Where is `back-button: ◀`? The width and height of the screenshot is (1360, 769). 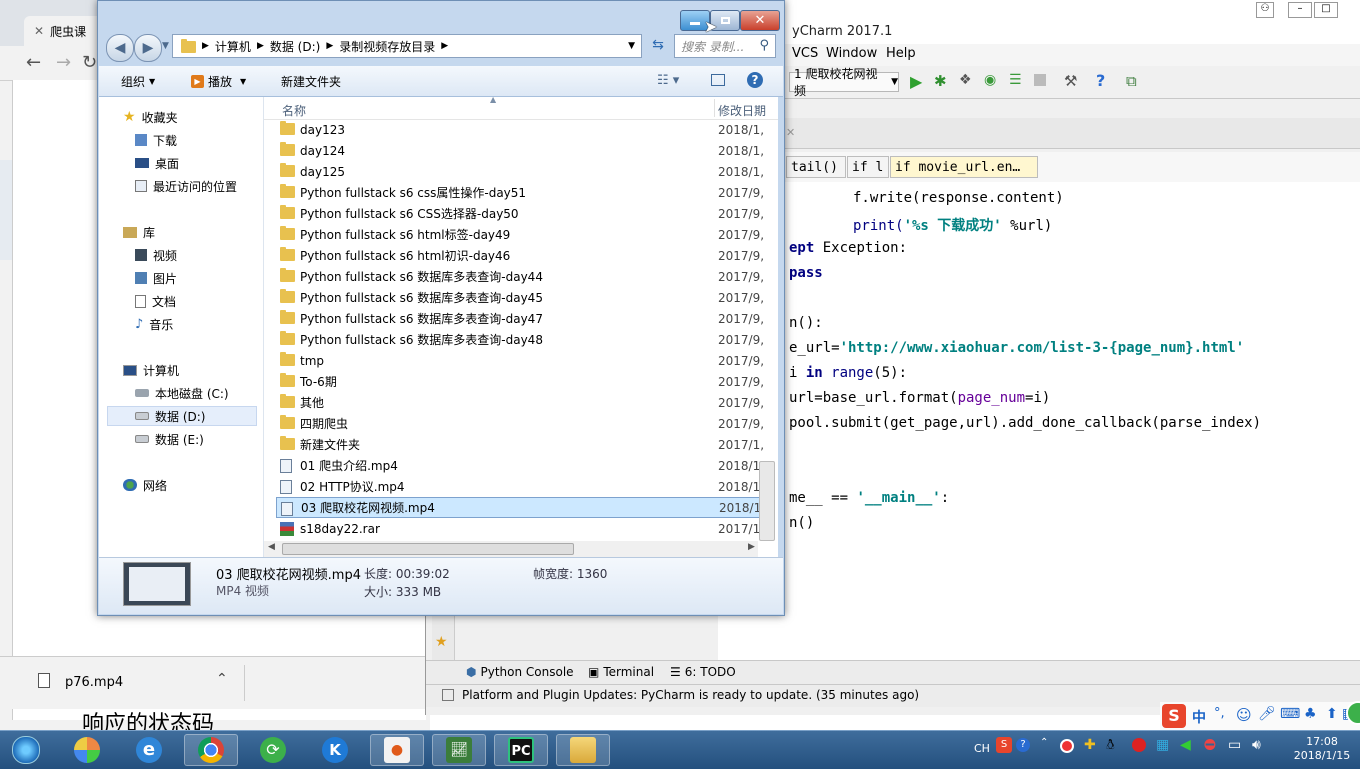
back-button: ◀ is located at coordinates (120, 48).